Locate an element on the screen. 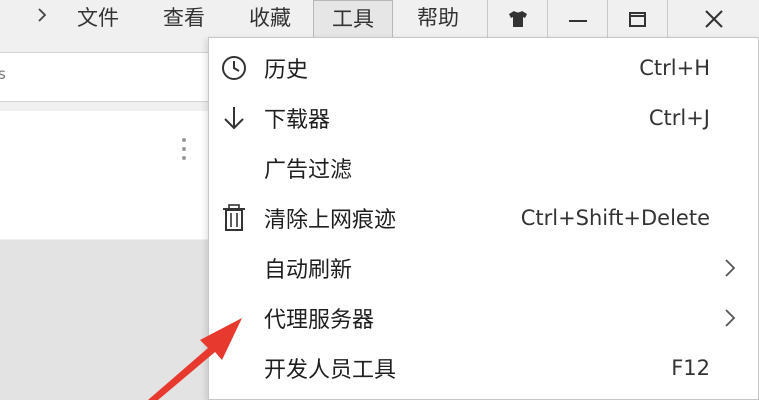 This screenshot has width=759, height=400. minimize-icon is located at coordinates (577, 20).